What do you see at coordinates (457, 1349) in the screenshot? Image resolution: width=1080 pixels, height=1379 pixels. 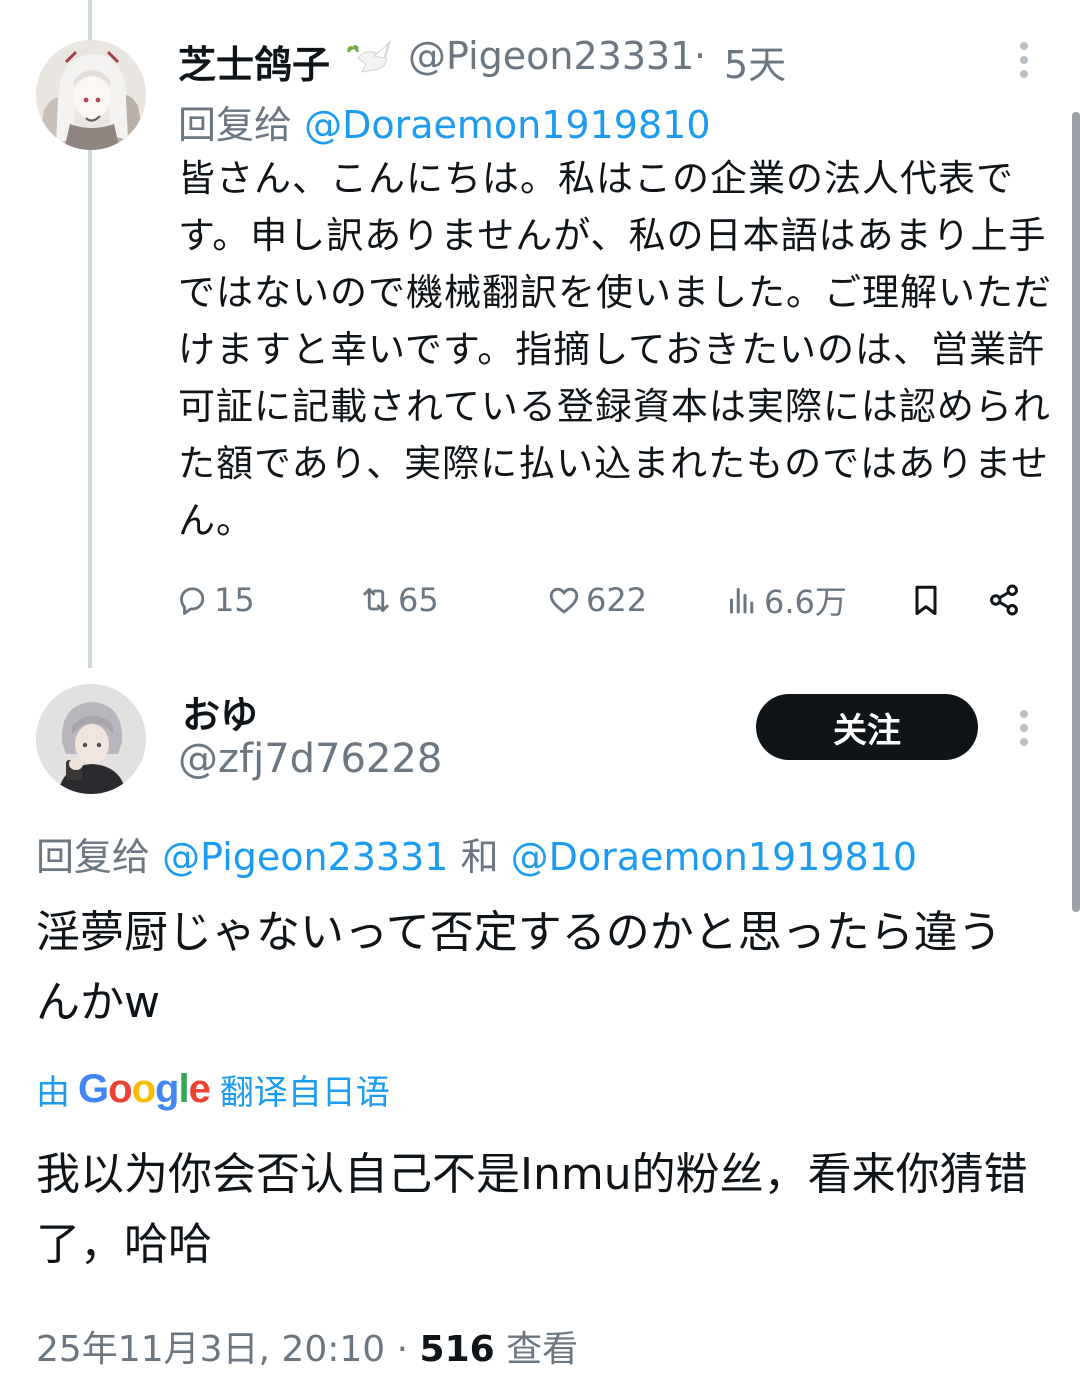 I see `views-count: 516` at bounding box center [457, 1349].